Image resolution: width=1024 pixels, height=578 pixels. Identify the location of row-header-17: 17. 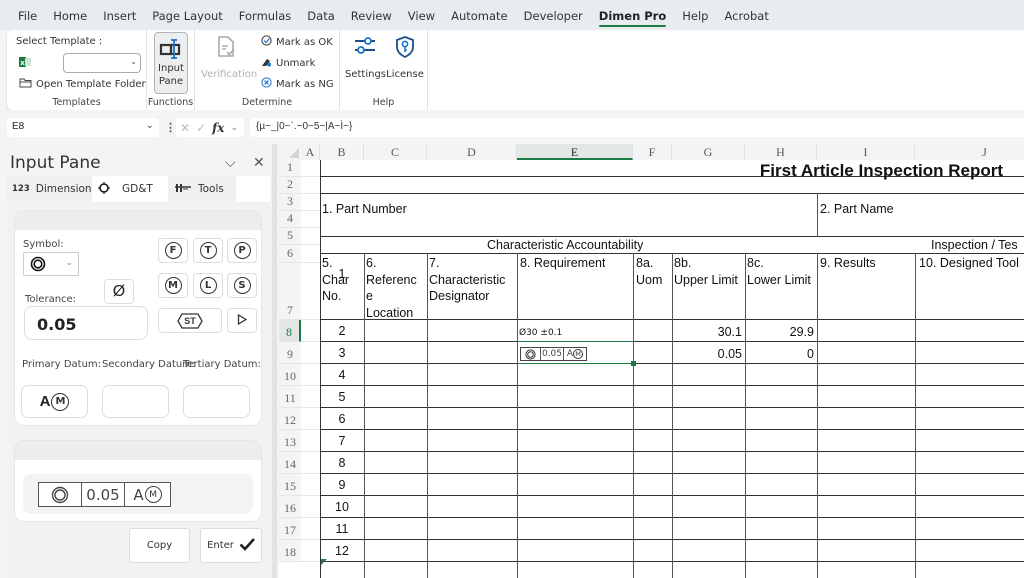
(290, 529).